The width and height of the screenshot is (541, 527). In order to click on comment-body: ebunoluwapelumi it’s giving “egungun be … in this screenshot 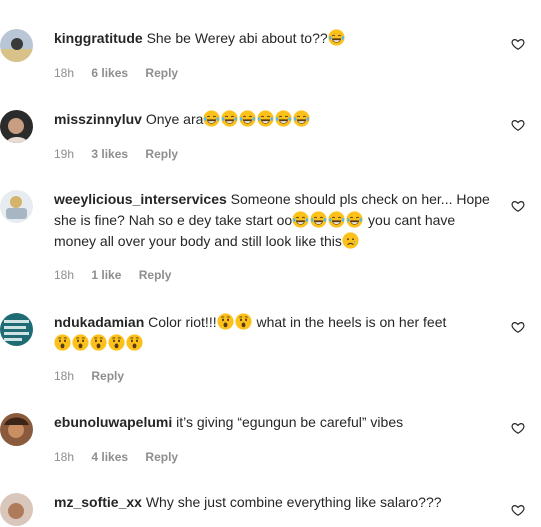, I will do `click(275, 422)`.